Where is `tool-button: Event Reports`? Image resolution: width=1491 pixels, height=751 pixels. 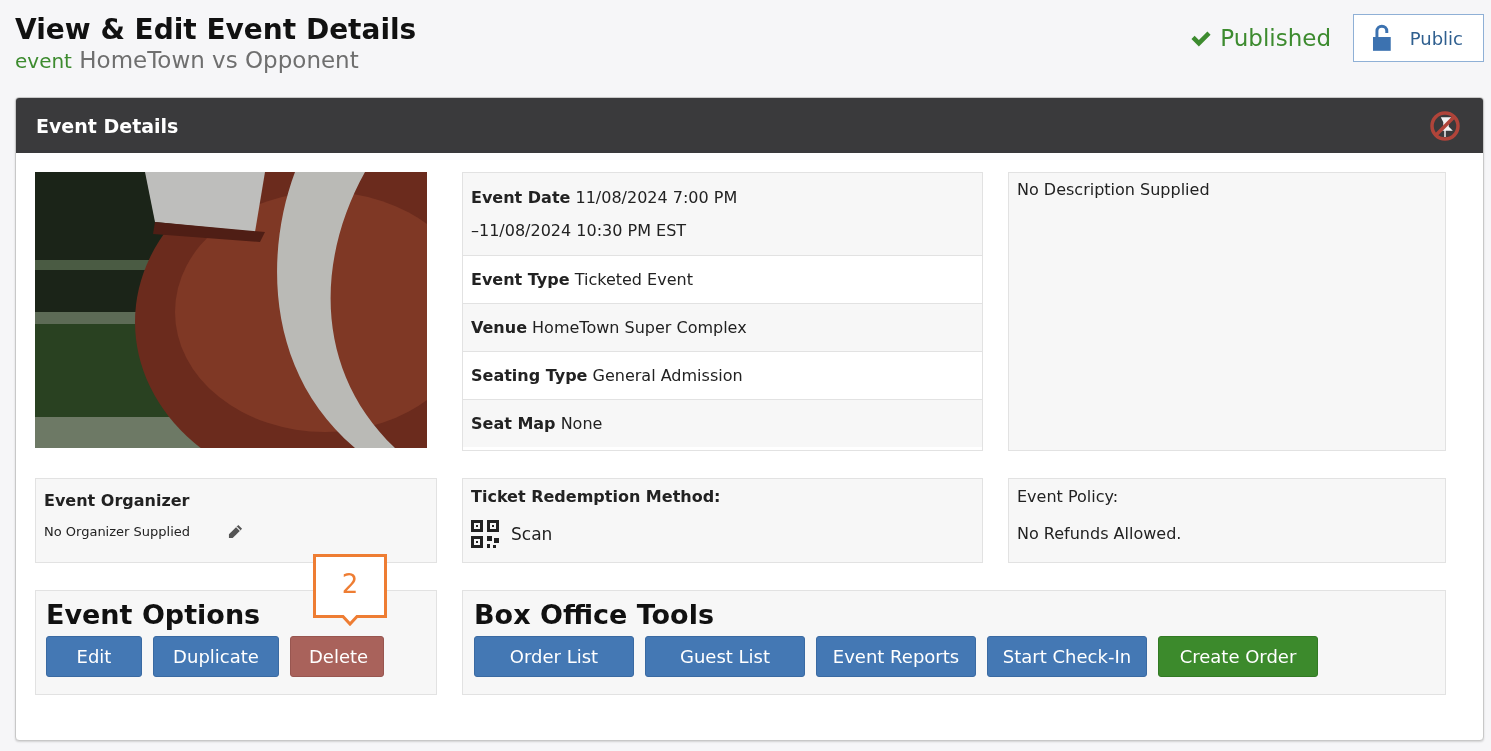 tool-button: Event Reports is located at coordinates (896, 656).